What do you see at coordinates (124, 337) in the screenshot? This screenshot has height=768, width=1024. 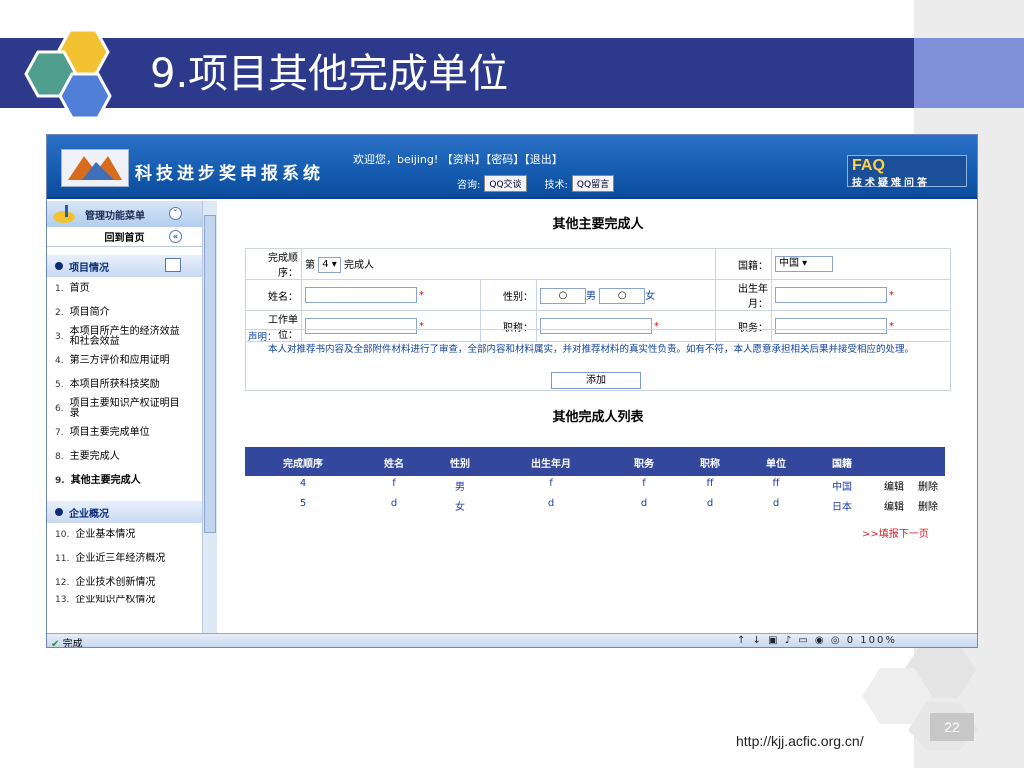 I see `sidebar-item: 3. 本项目所产生的经济效益和社会效益` at bounding box center [124, 337].